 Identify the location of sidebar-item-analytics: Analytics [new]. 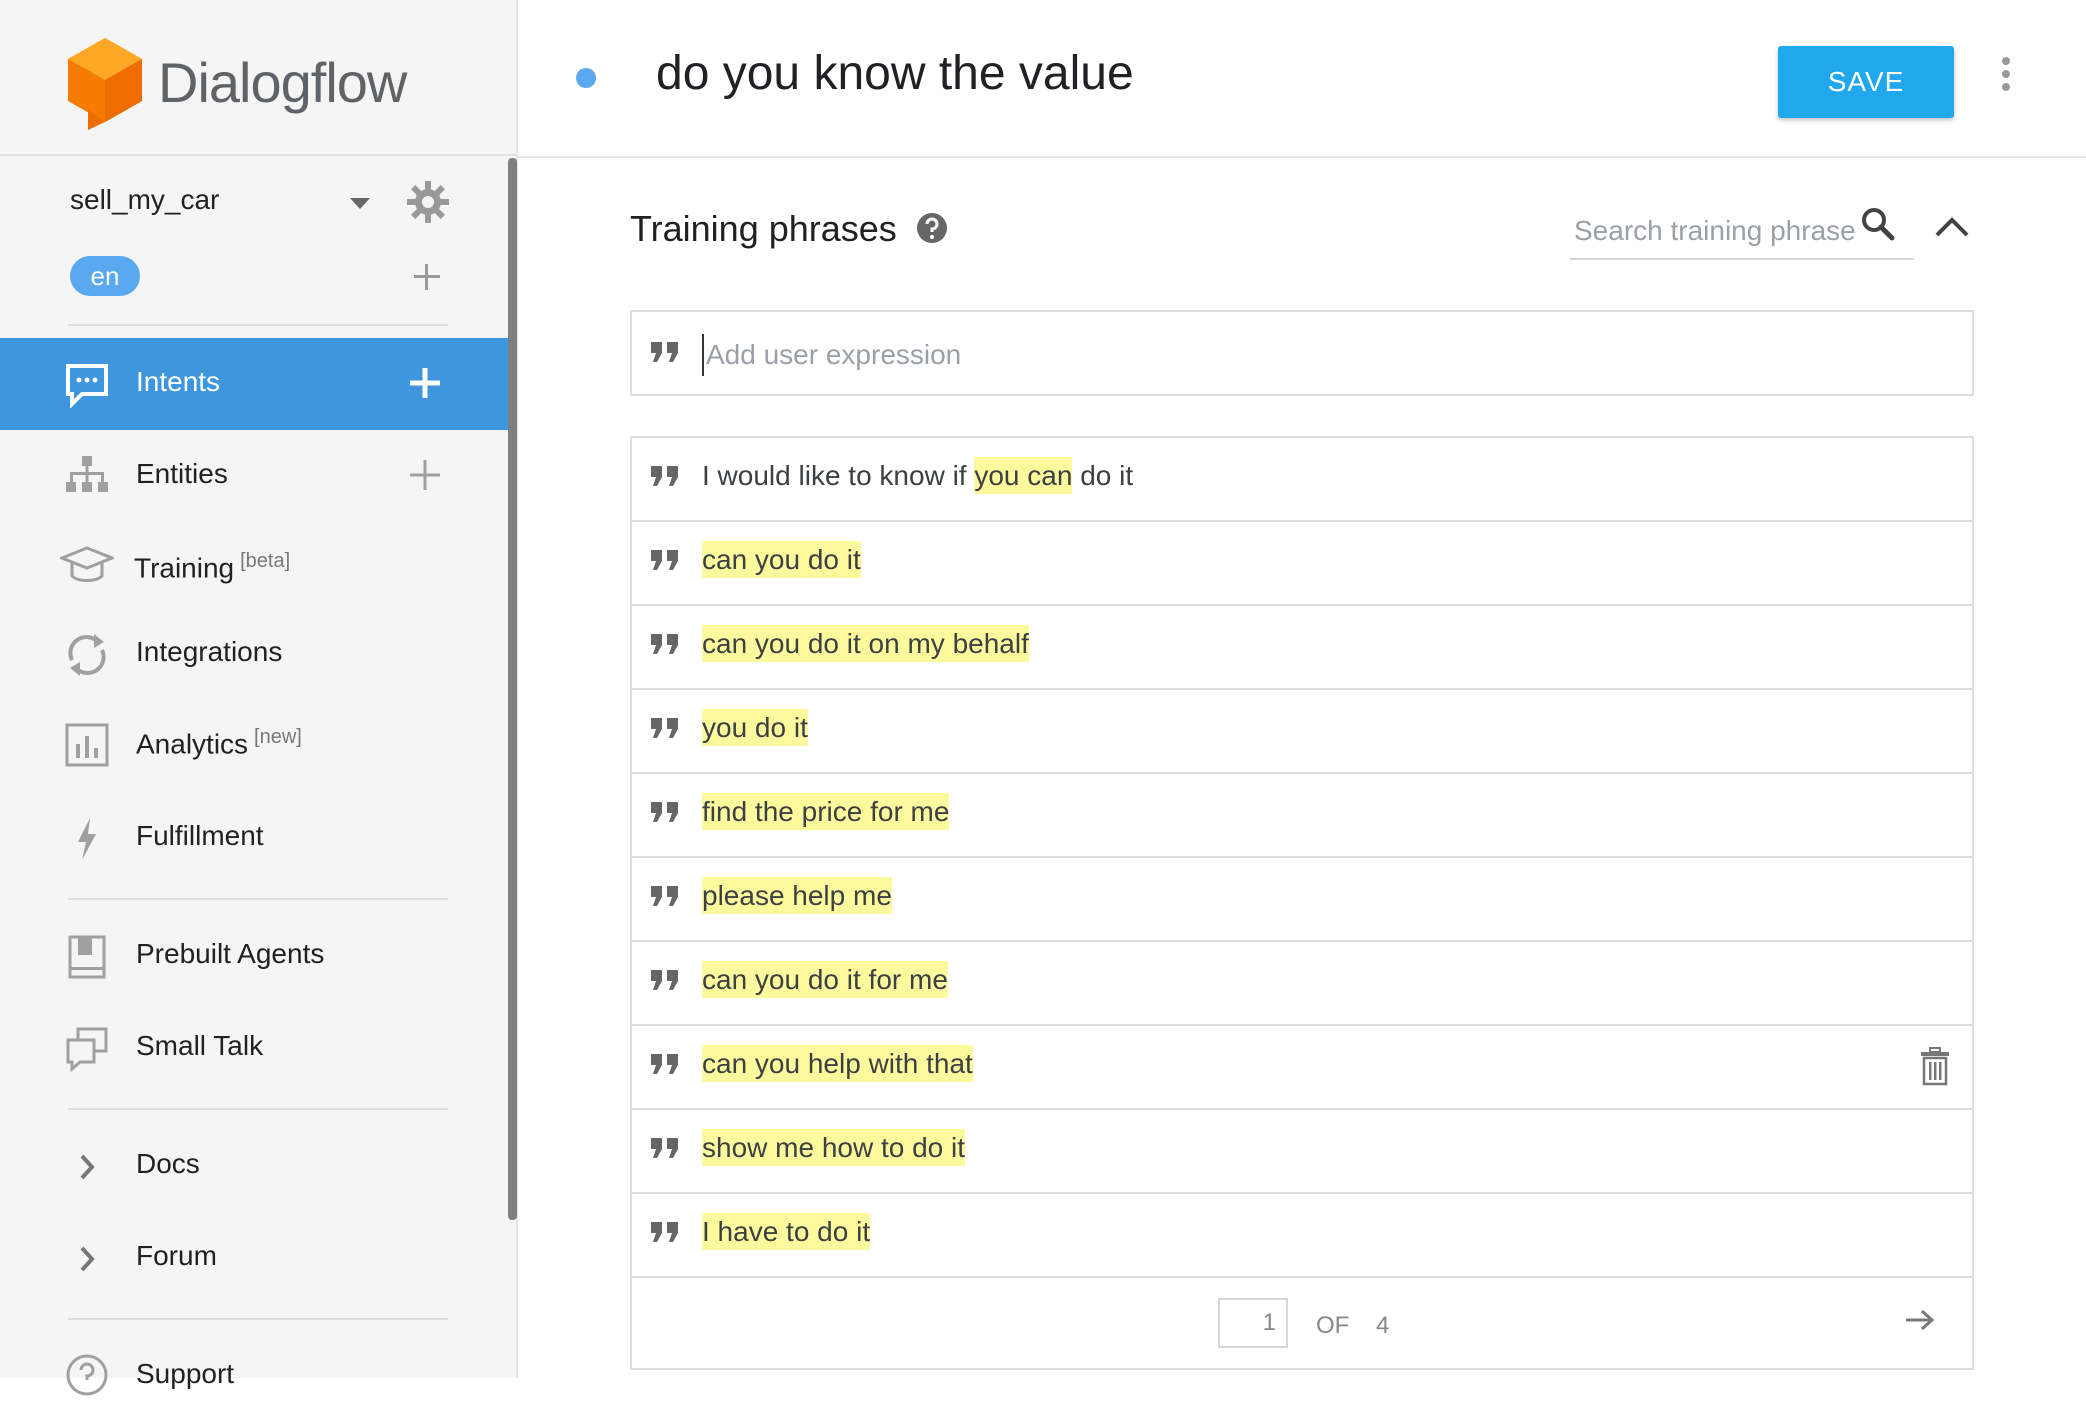
(254, 744).